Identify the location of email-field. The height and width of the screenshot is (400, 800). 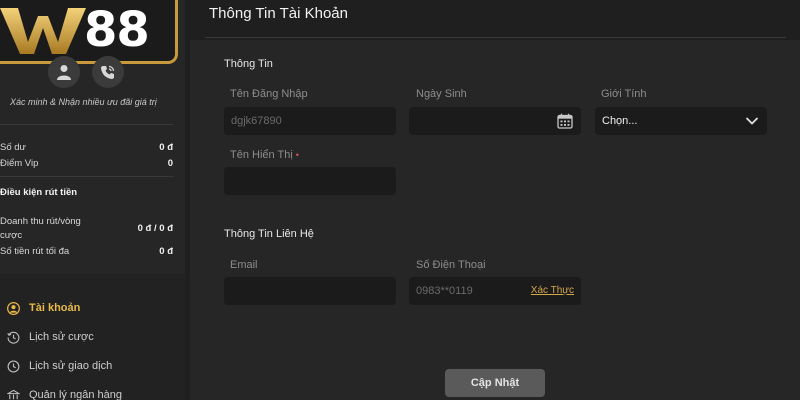
(310, 291).